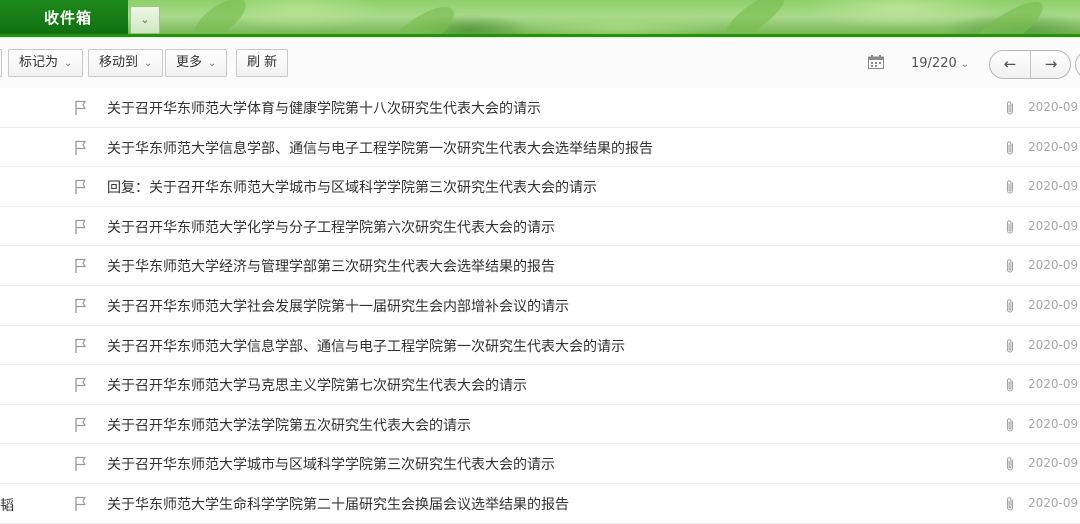 This screenshot has width=1080, height=524. What do you see at coordinates (380, 148) in the screenshot?
I see `message-subject: 关于华东师范大学信息学部、通信与电子工程学院第一次研究生代表大会选举结果的报告` at bounding box center [380, 148].